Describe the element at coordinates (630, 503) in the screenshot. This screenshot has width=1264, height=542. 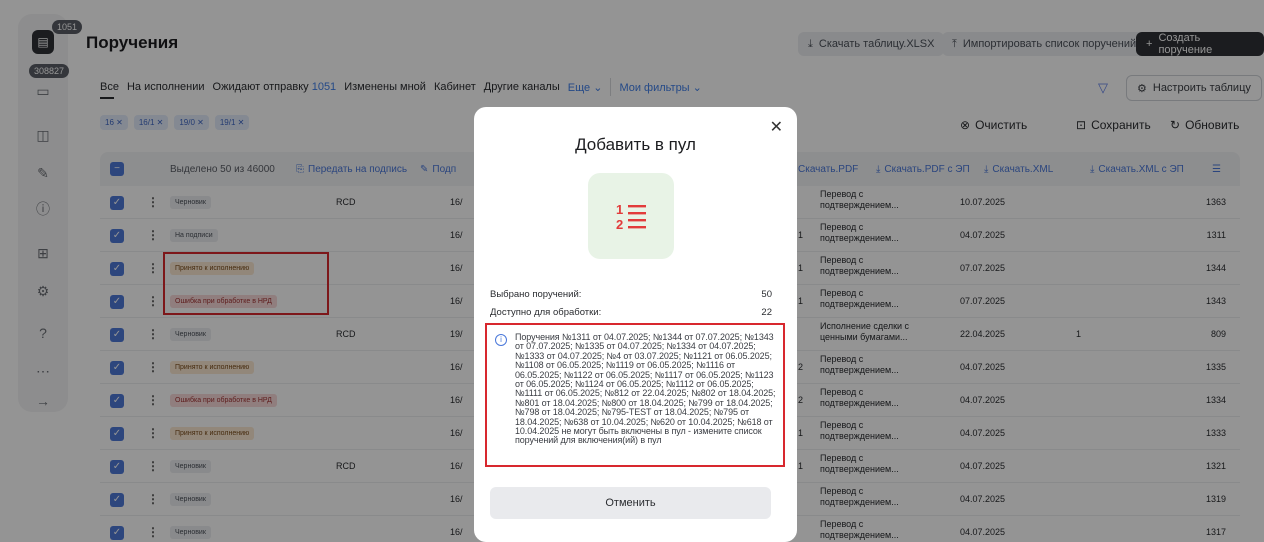
I see `cancel-button: Отменить` at that location.